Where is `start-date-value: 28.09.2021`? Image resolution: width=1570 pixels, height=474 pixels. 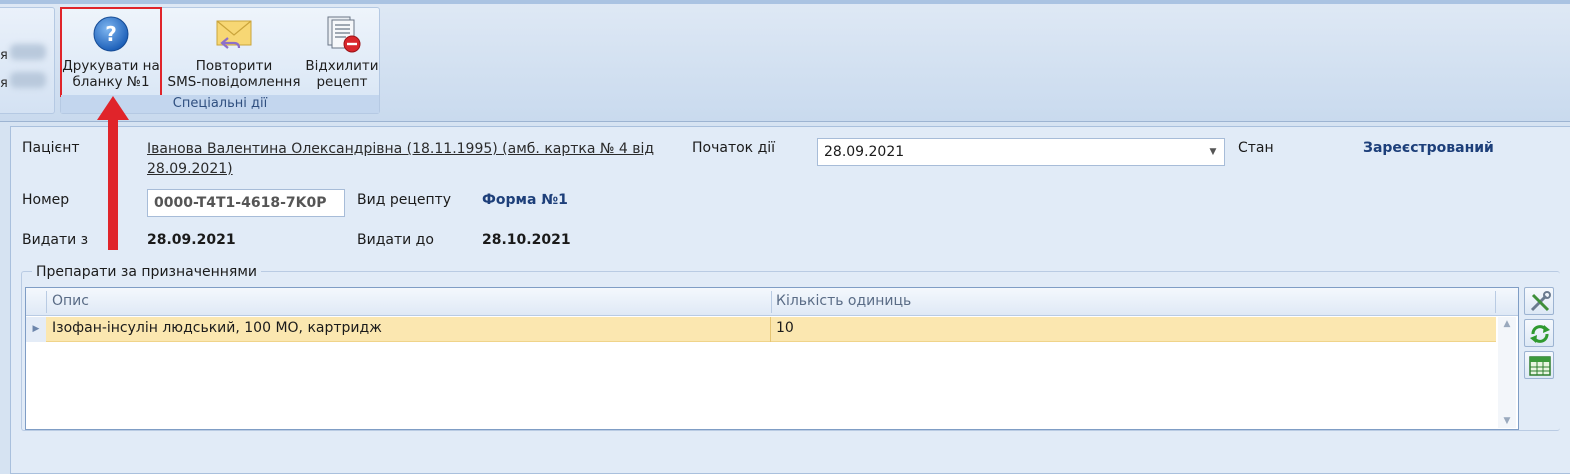
start-date-value: 28.09.2021 is located at coordinates (864, 152).